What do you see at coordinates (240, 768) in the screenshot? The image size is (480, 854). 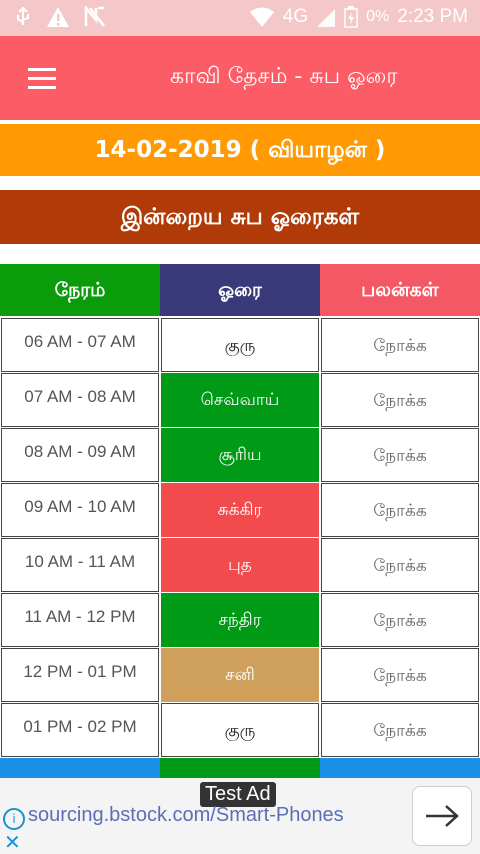 I see `partial-horai-cell` at bounding box center [240, 768].